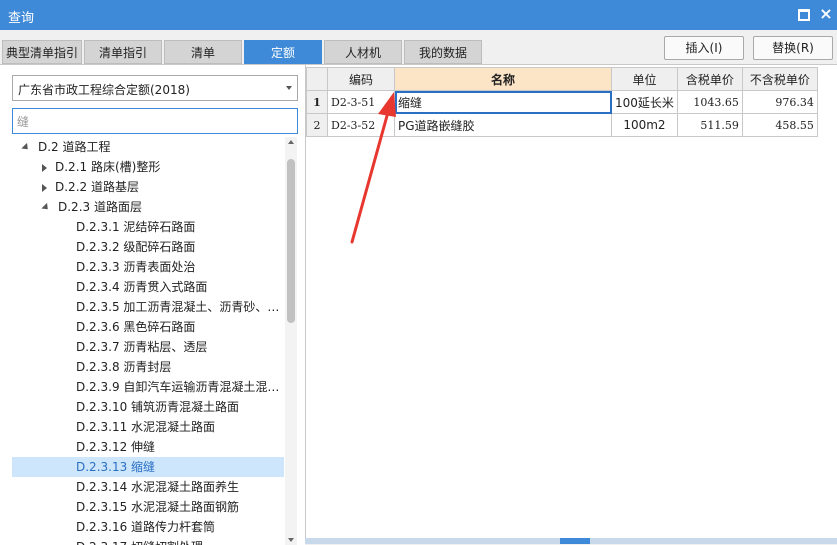  What do you see at coordinates (158, 407) in the screenshot?
I see `tree-item-label: D.2.3.10 铺筑沥青混凝土路面` at bounding box center [158, 407].